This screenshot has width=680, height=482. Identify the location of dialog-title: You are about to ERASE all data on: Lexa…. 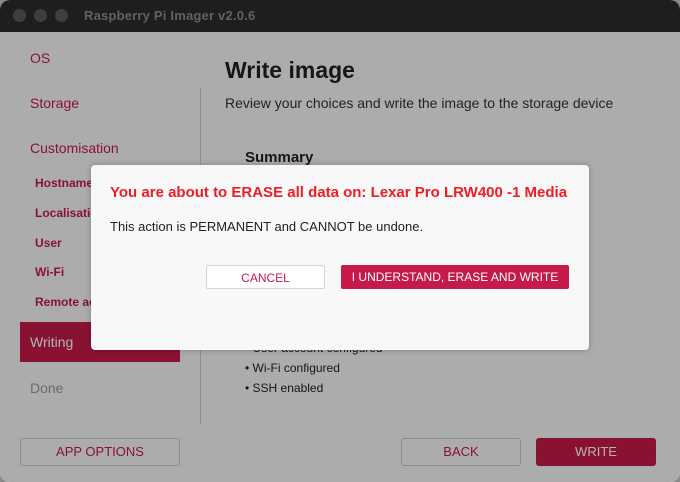
(339, 192).